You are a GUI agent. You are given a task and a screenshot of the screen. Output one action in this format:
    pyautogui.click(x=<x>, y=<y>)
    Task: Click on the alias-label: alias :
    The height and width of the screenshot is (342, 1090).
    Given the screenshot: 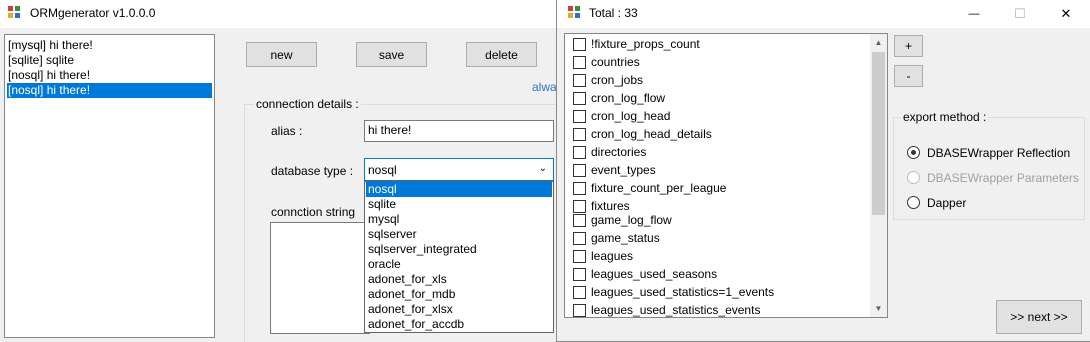 What is the action you would take?
    pyautogui.click(x=287, y=131)
    